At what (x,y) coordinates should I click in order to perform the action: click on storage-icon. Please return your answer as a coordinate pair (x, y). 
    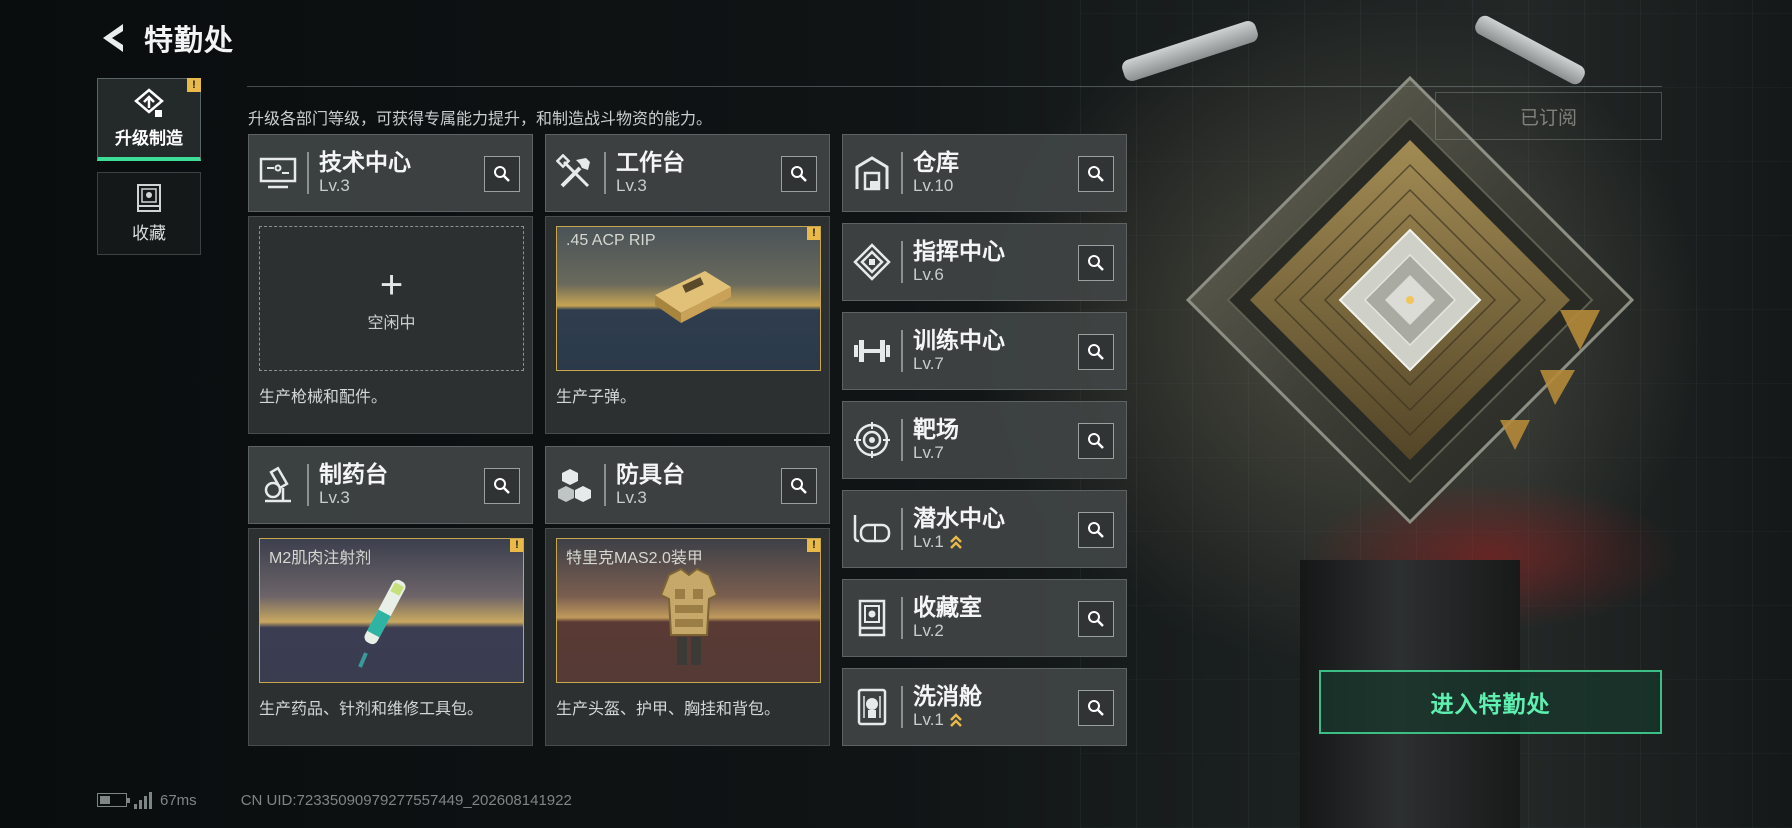
    Looking at the image, I should click on (872, 173).